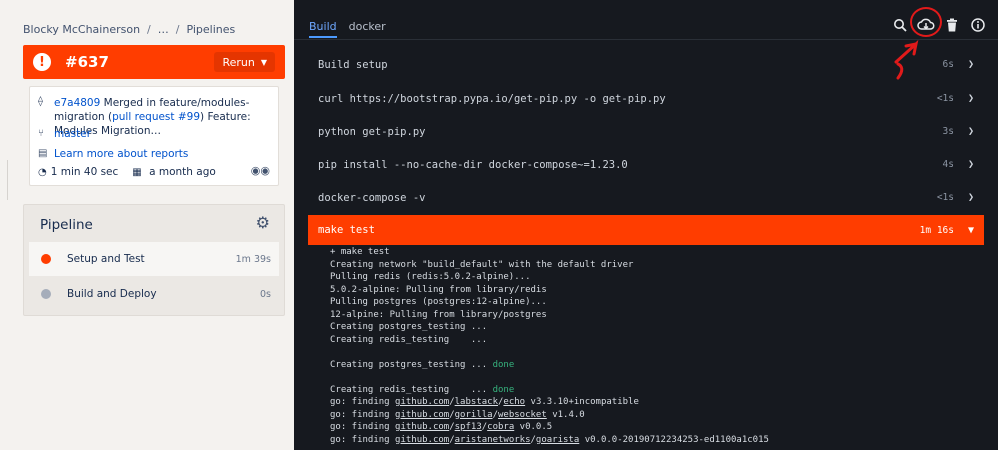  What do you see at coordinates (468, 427) in the screenshot?
I see `log-link: spf13` at bounding box center [468, 427].